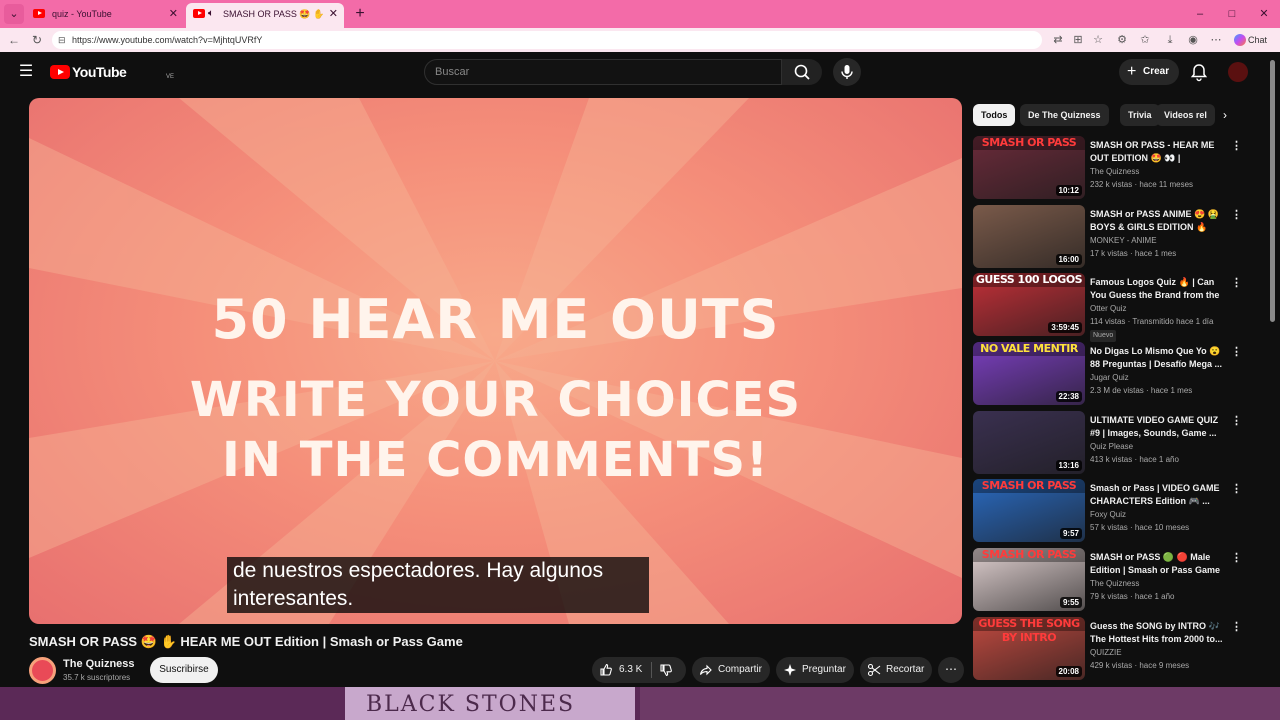  I want to click on tab-list-button: ⌄, so click(14, 14).